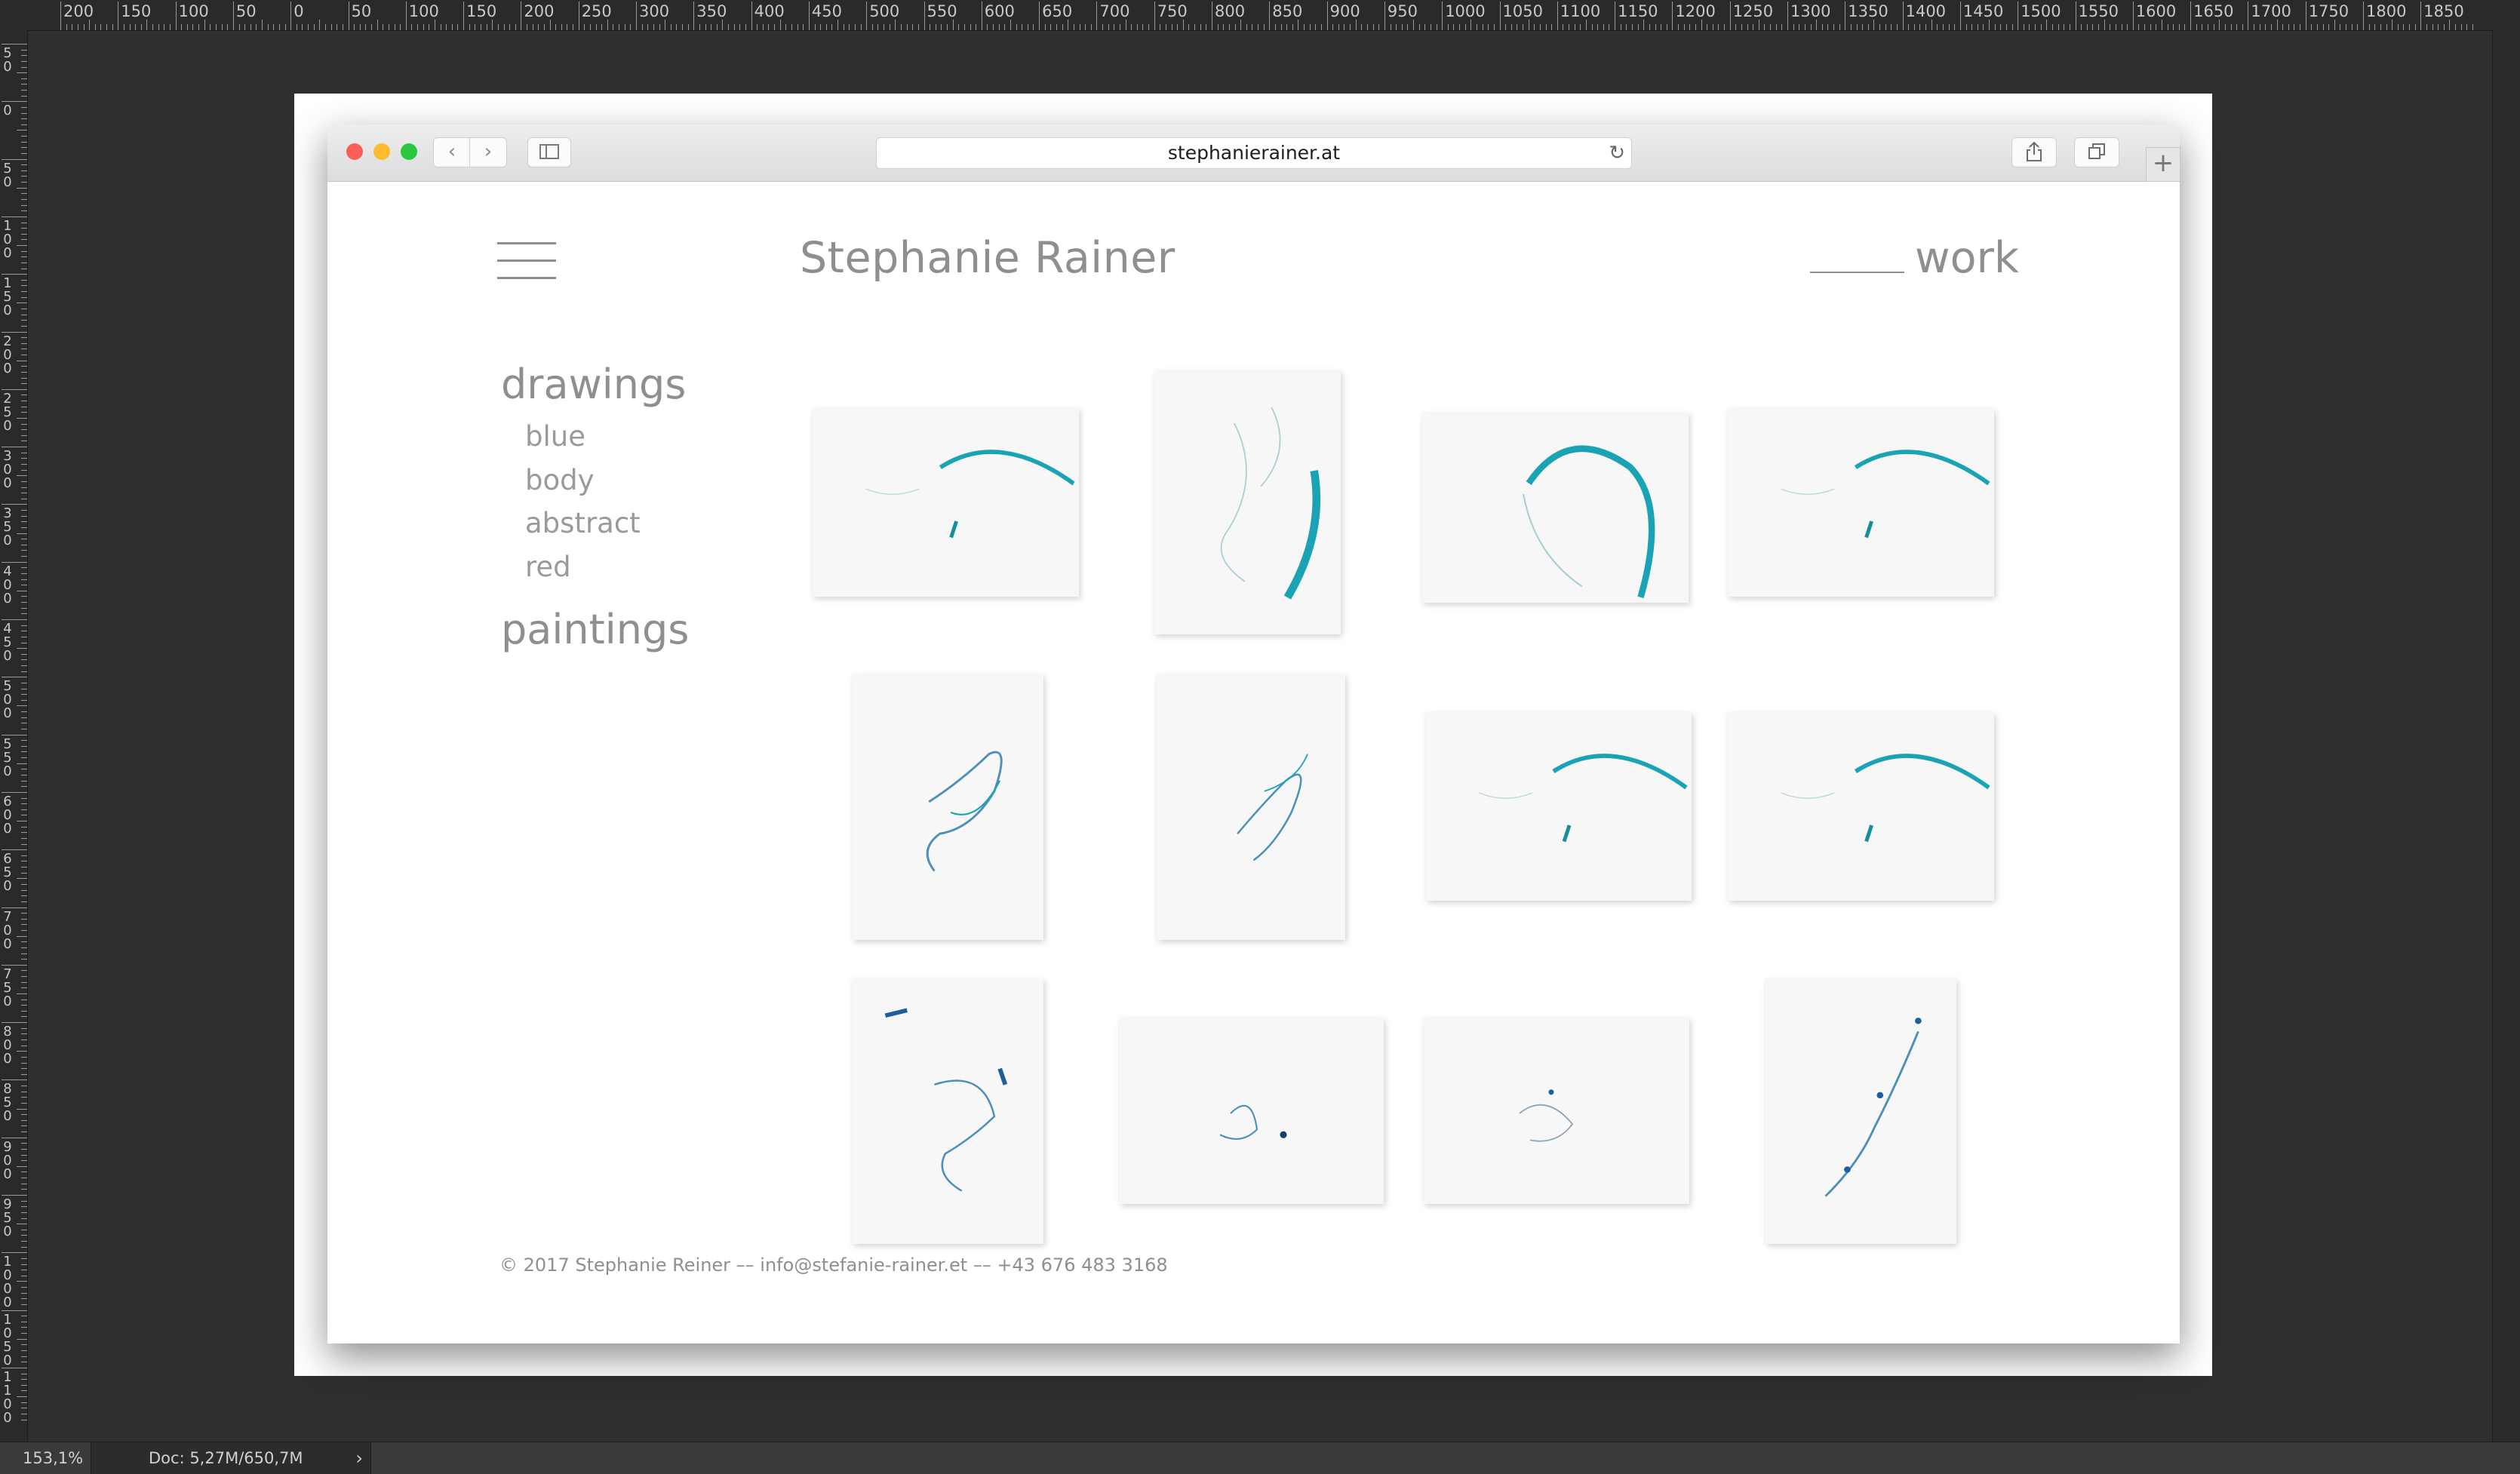 The image size is (2520, 1474). What do you see at coordinates (593, 384) in the screenshot?
I see `nav-drawings: drawings` at bounding box center [593, 384].